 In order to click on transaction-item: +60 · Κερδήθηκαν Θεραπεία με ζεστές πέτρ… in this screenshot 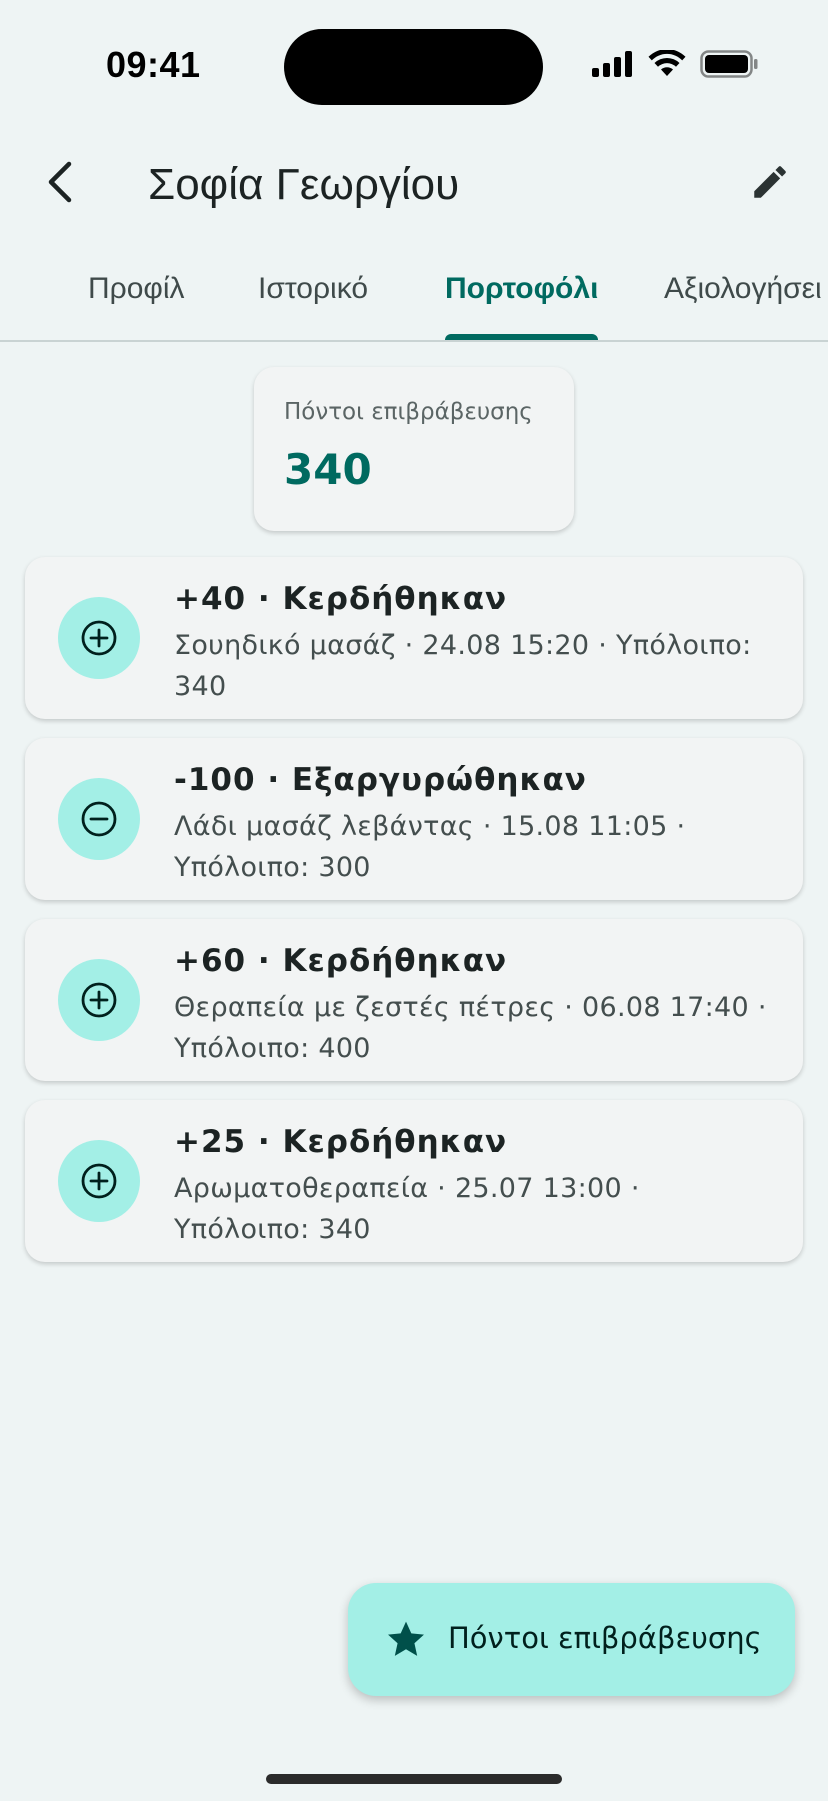, I will do `click(414, 1000)`.